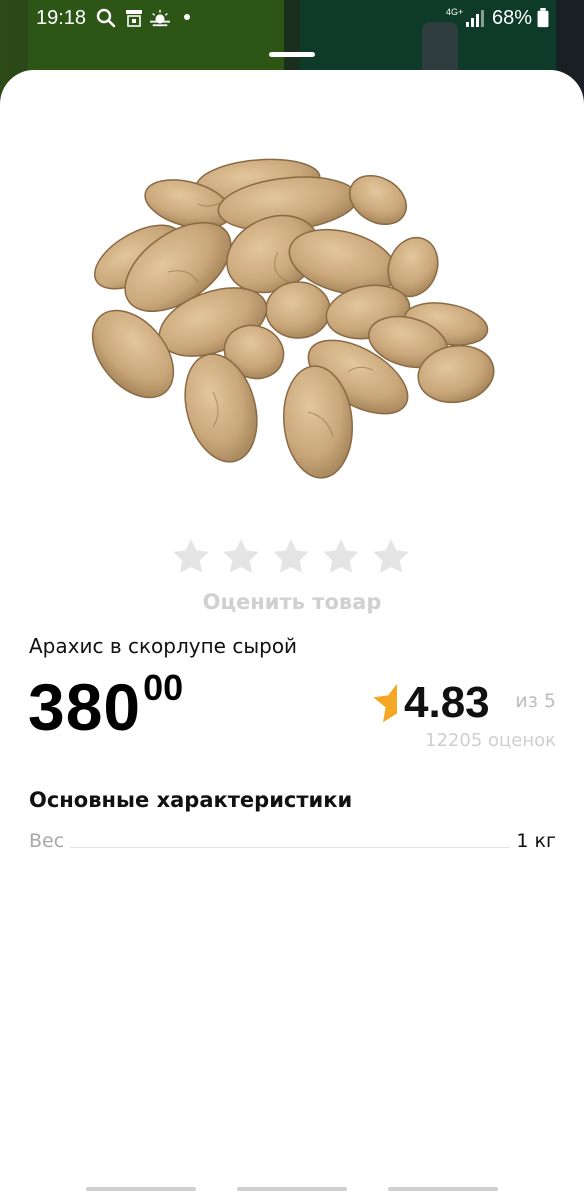  Describe the element at coordinates (292, 18) in the screenshot. I see `status-bar: 19:18 4G+ 68%` at that location.